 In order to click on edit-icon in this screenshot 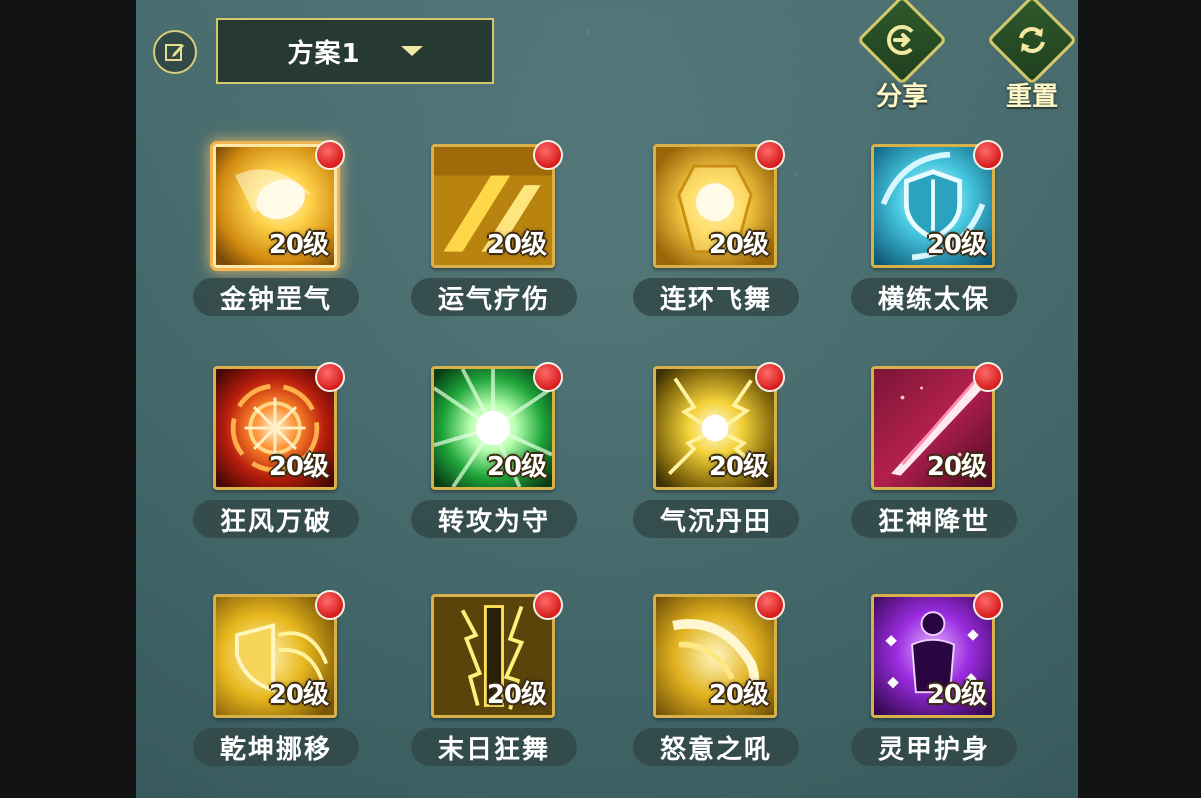, I will do `click(174, 52)`.